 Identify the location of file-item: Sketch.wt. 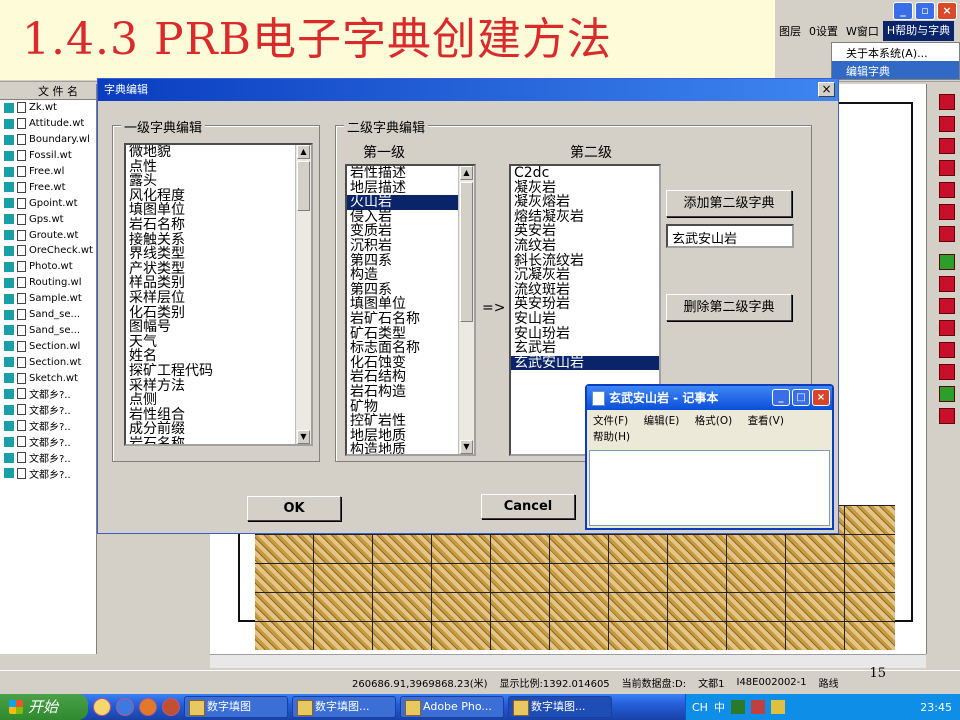
(48, 378).